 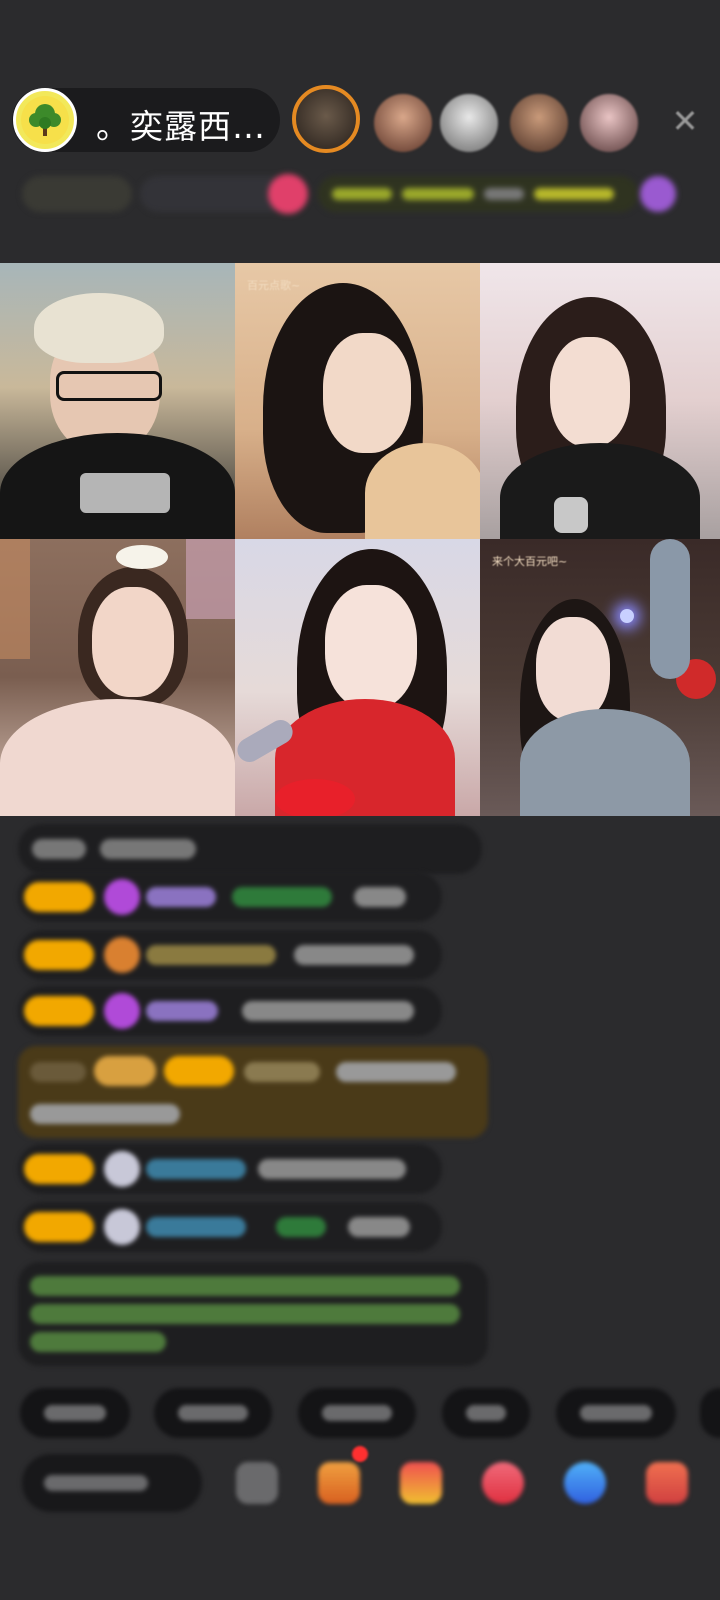 What do you see at coordinates (253, 1314) in the screenshot?
I see `system-notice` at bounding box center [253, 1314].